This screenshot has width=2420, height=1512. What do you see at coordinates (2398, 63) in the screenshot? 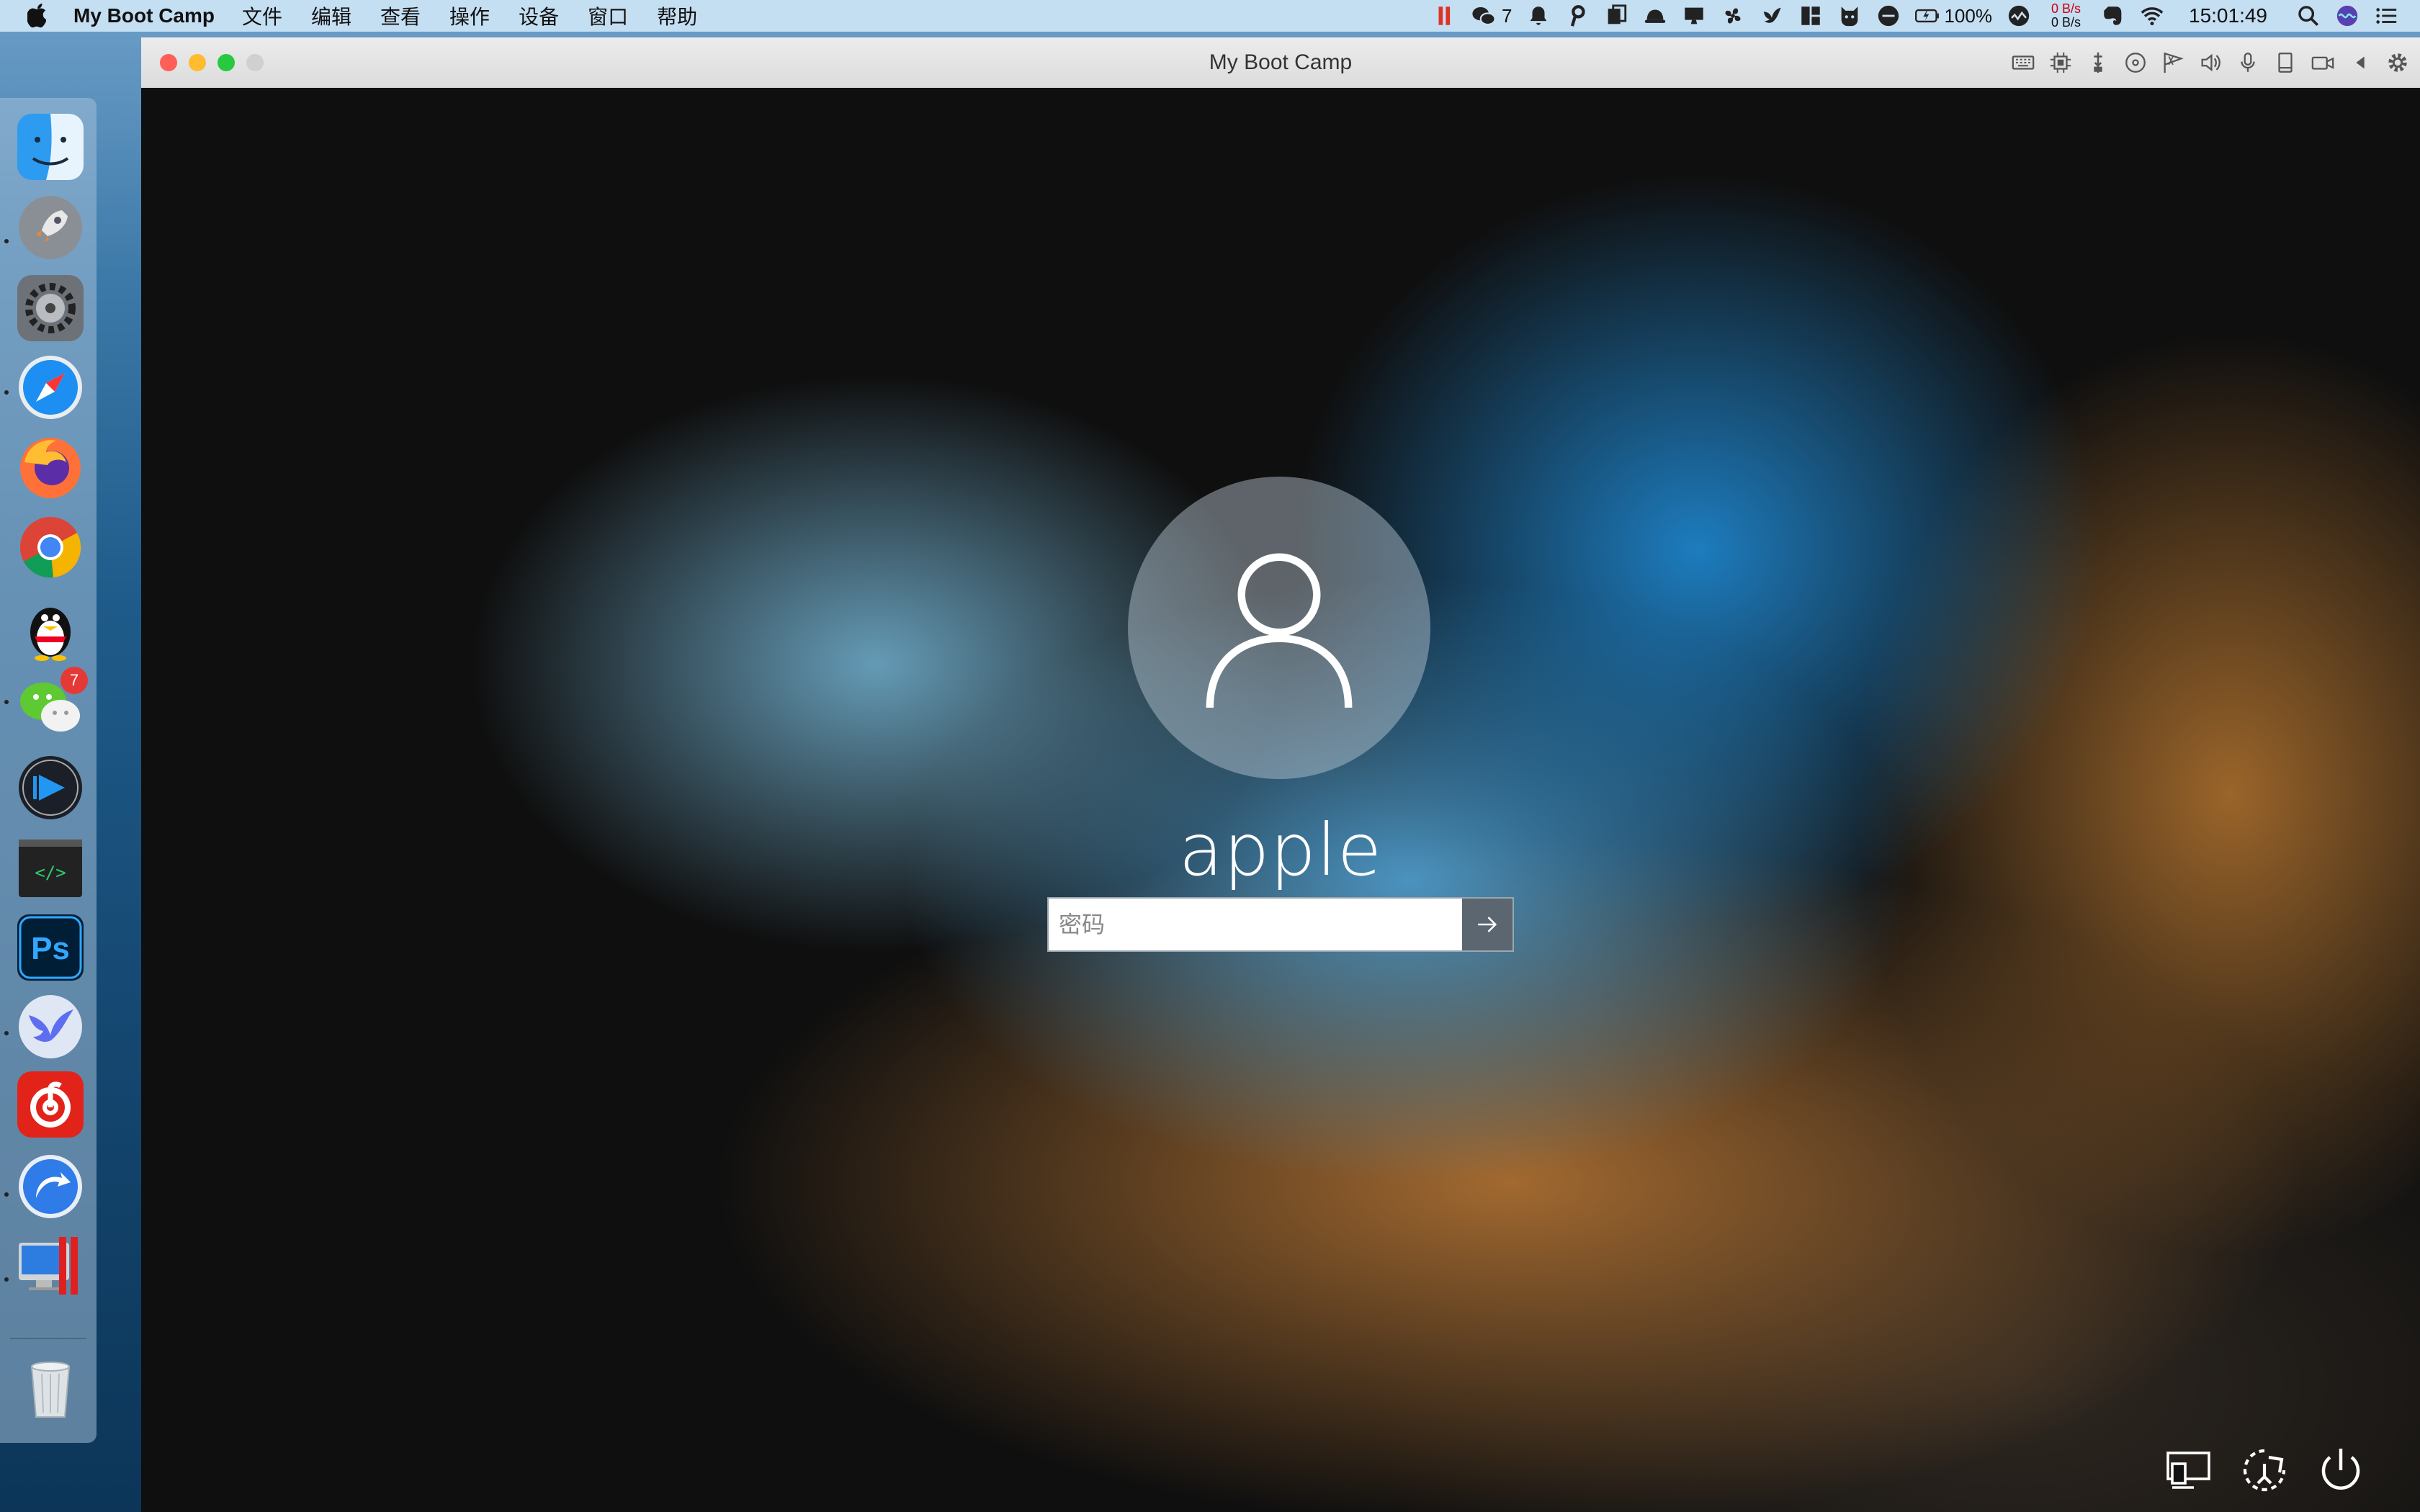
I see `settings-gear-icon` at bounding box center [2398, 63].